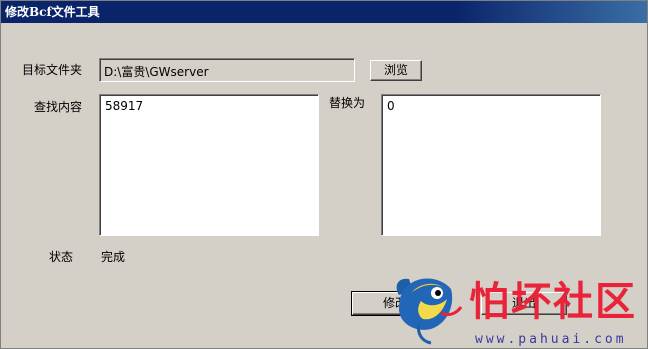 Image resolution: width=648 pixels, height=349 pixels. I want to click on target-folder-field: D:\富贵\GWserver, so click(227, 70).